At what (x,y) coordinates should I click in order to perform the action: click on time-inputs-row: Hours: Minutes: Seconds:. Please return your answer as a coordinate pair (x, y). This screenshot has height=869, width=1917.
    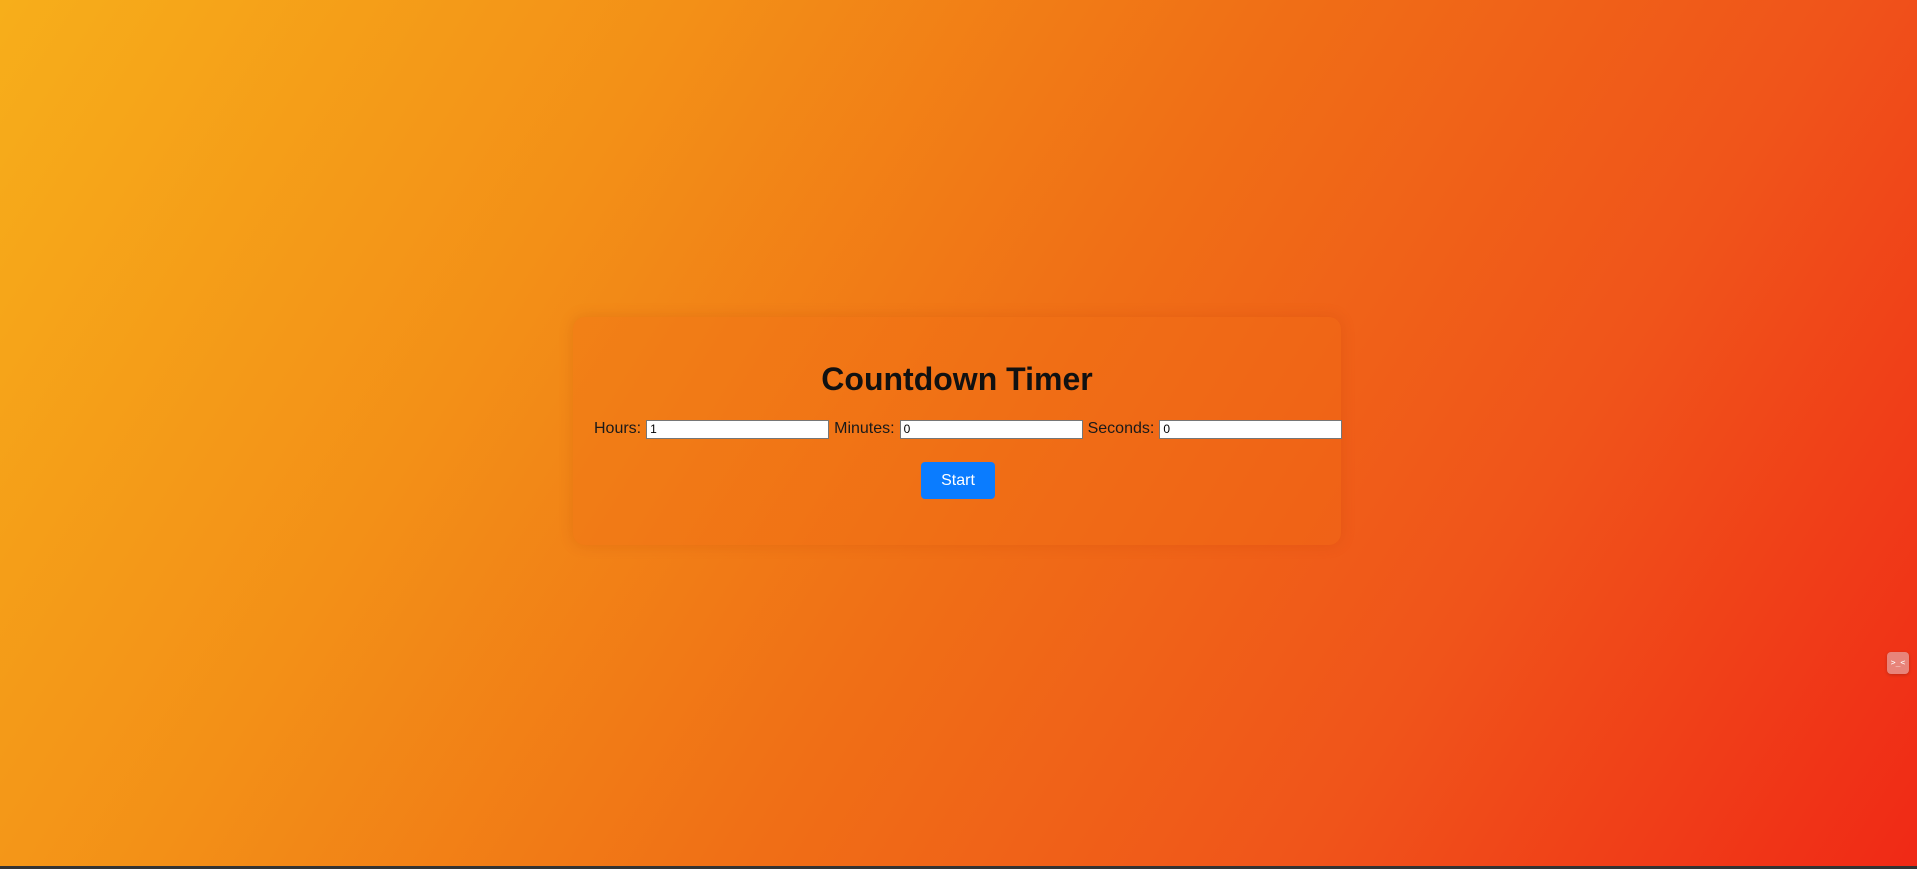
    Looking at the image, I should click on (970, 429).